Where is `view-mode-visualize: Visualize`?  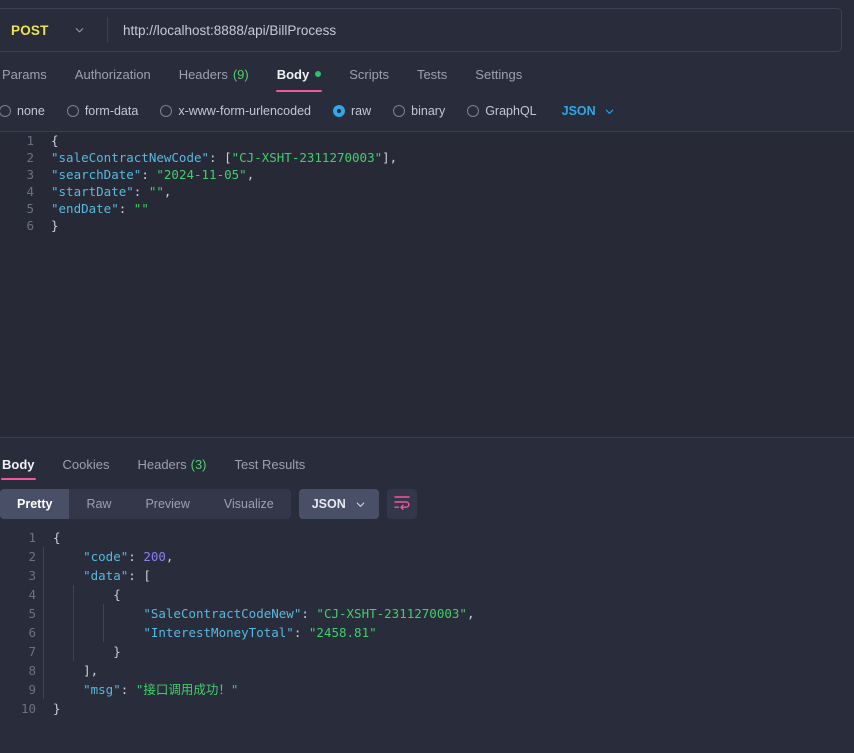
view-mode-visualize: Visualize is located at coordinates (249, 504).